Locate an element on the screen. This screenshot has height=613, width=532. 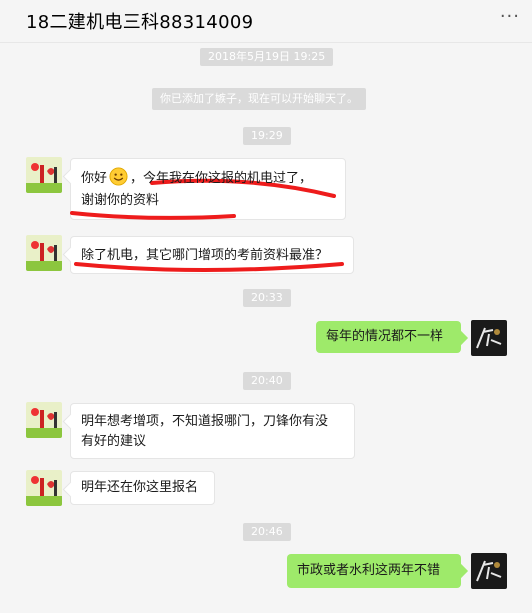
message-text: 你好 ，今年我在你这报的机电过了， 谢谢你的资料 is located at coordinates (196, 187).